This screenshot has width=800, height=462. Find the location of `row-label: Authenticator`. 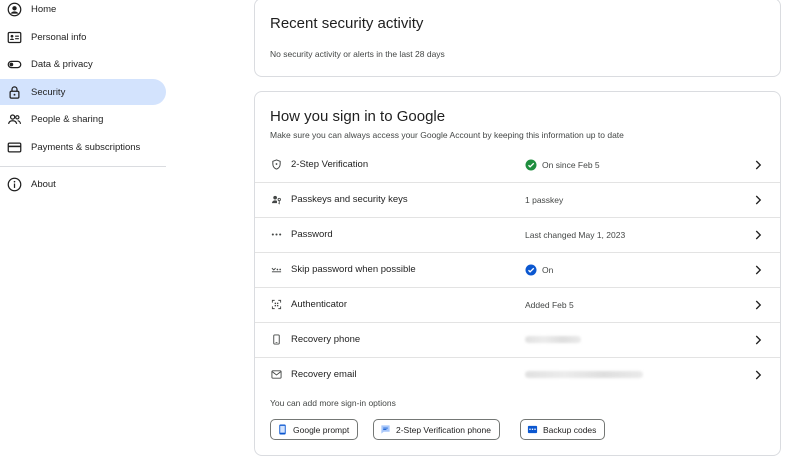

row-label: Authenticator is located at coordinates (319, 304).